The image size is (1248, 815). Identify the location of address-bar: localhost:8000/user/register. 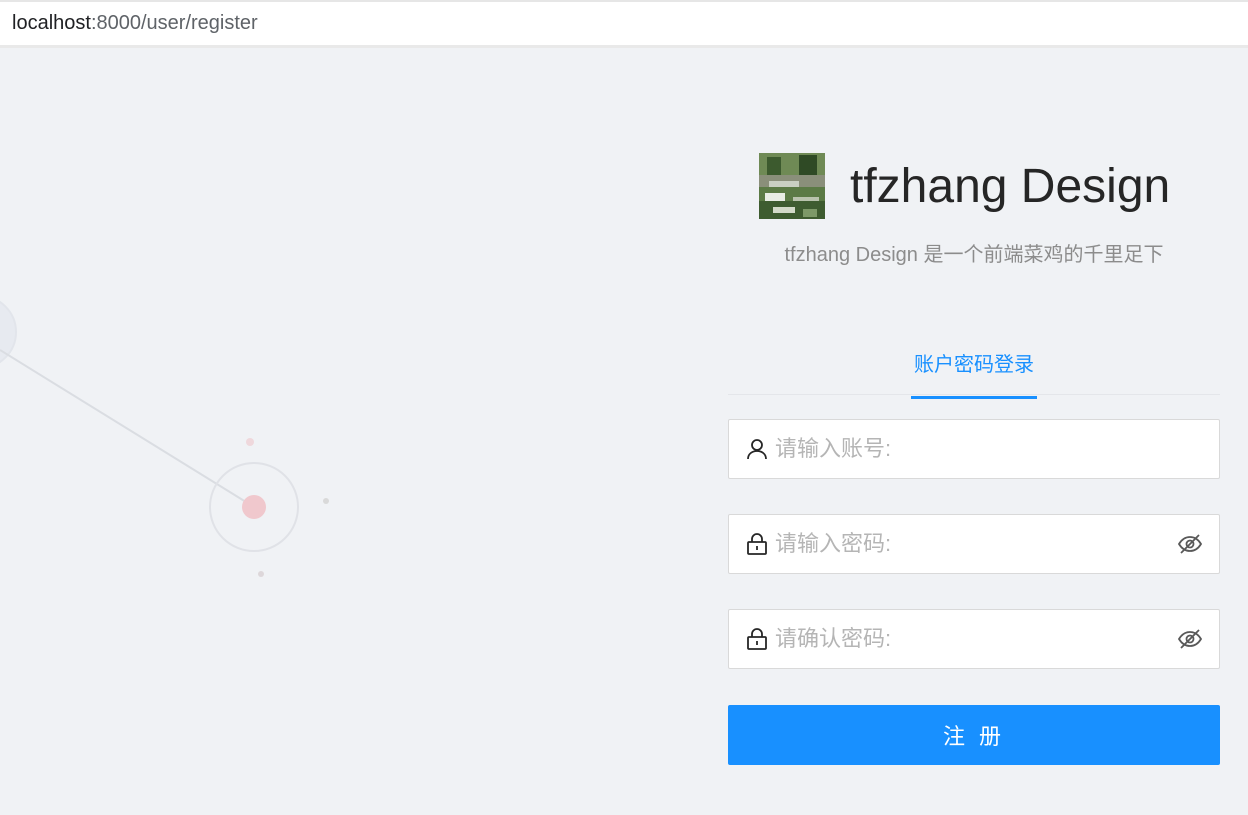
(624, 24).